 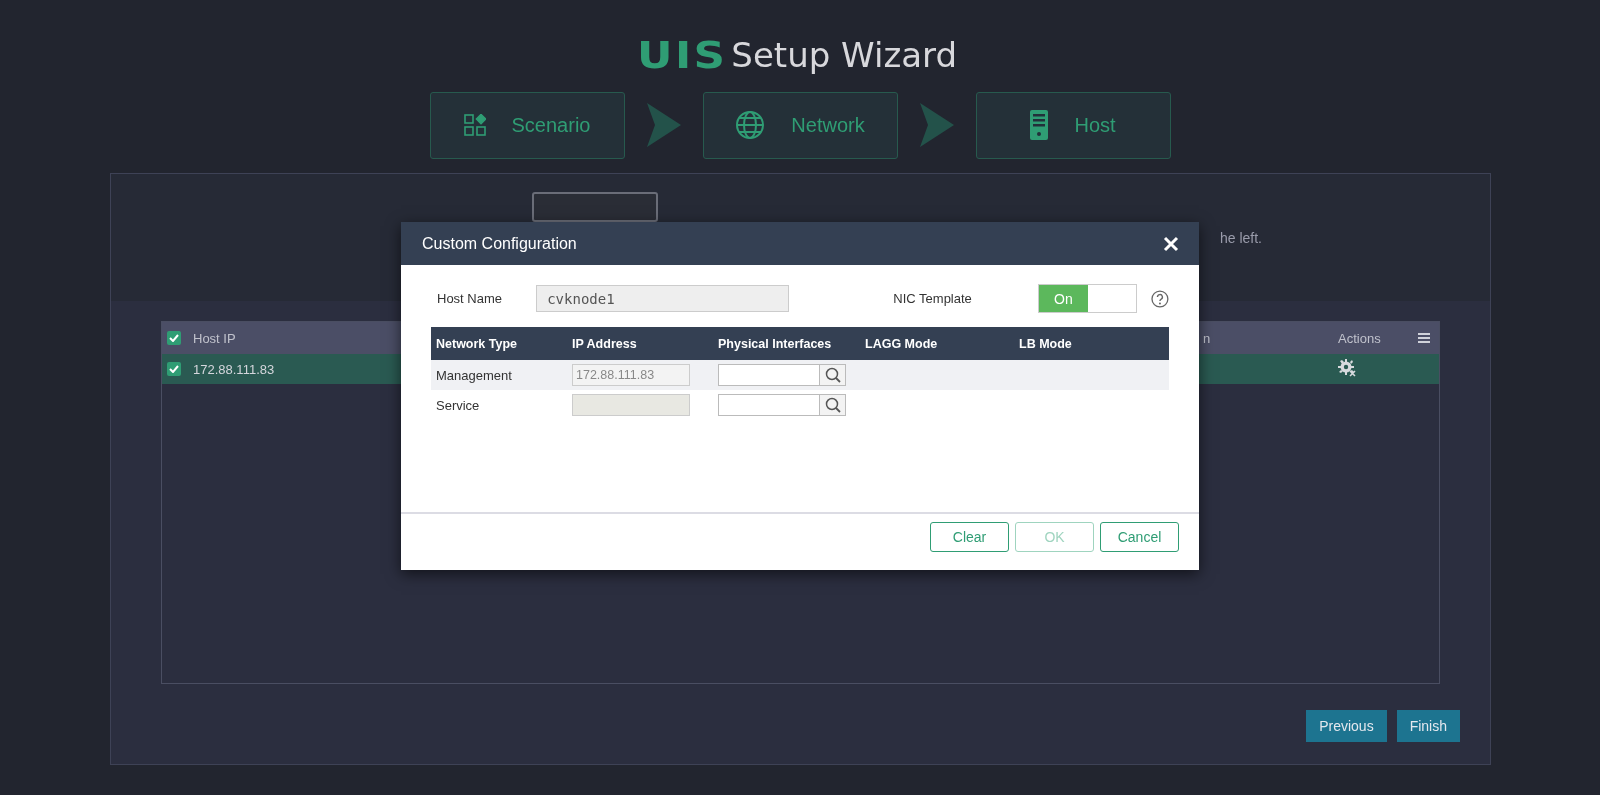 I want to click on menu-icon, so click(x=1424, y=338).